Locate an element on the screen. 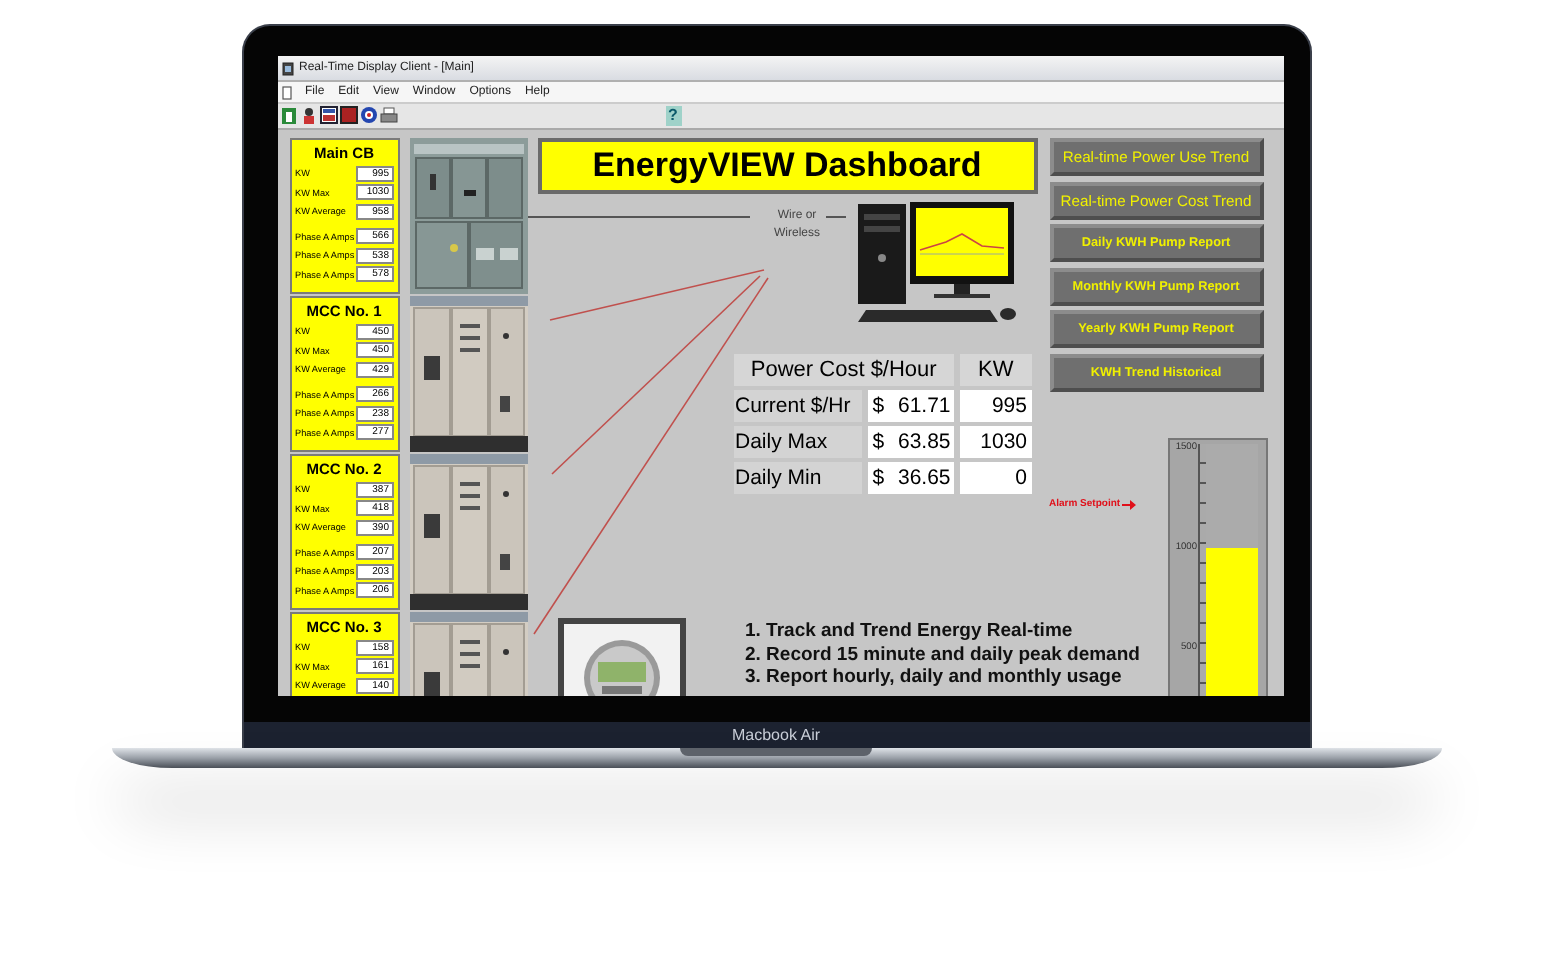  cost-value: 63.85 is located at coordinates (924, 442).